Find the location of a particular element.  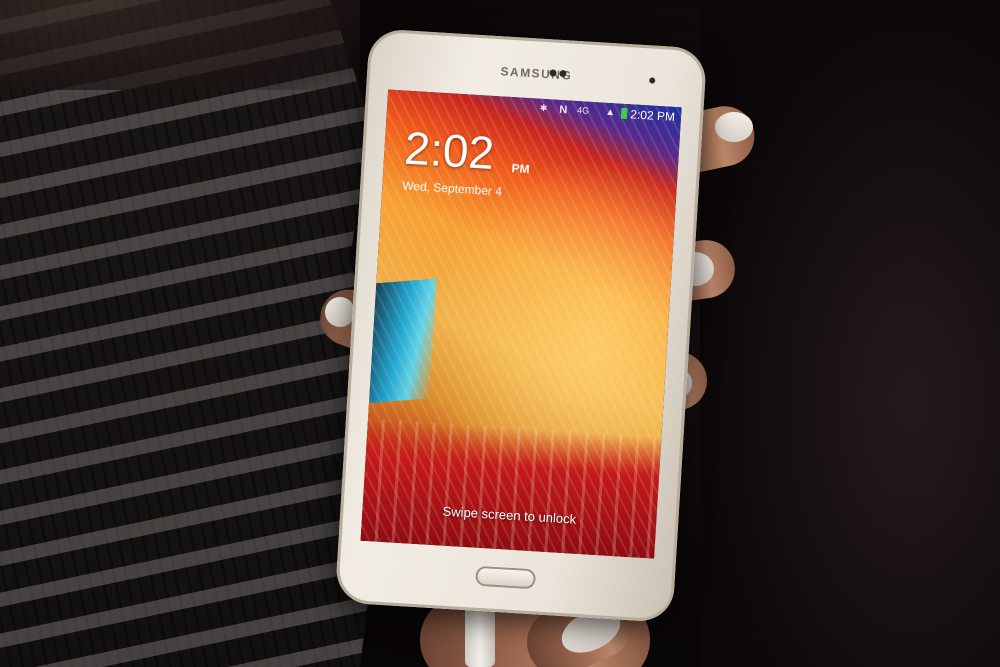

background-person-skin is located at coordinates (180, 45).